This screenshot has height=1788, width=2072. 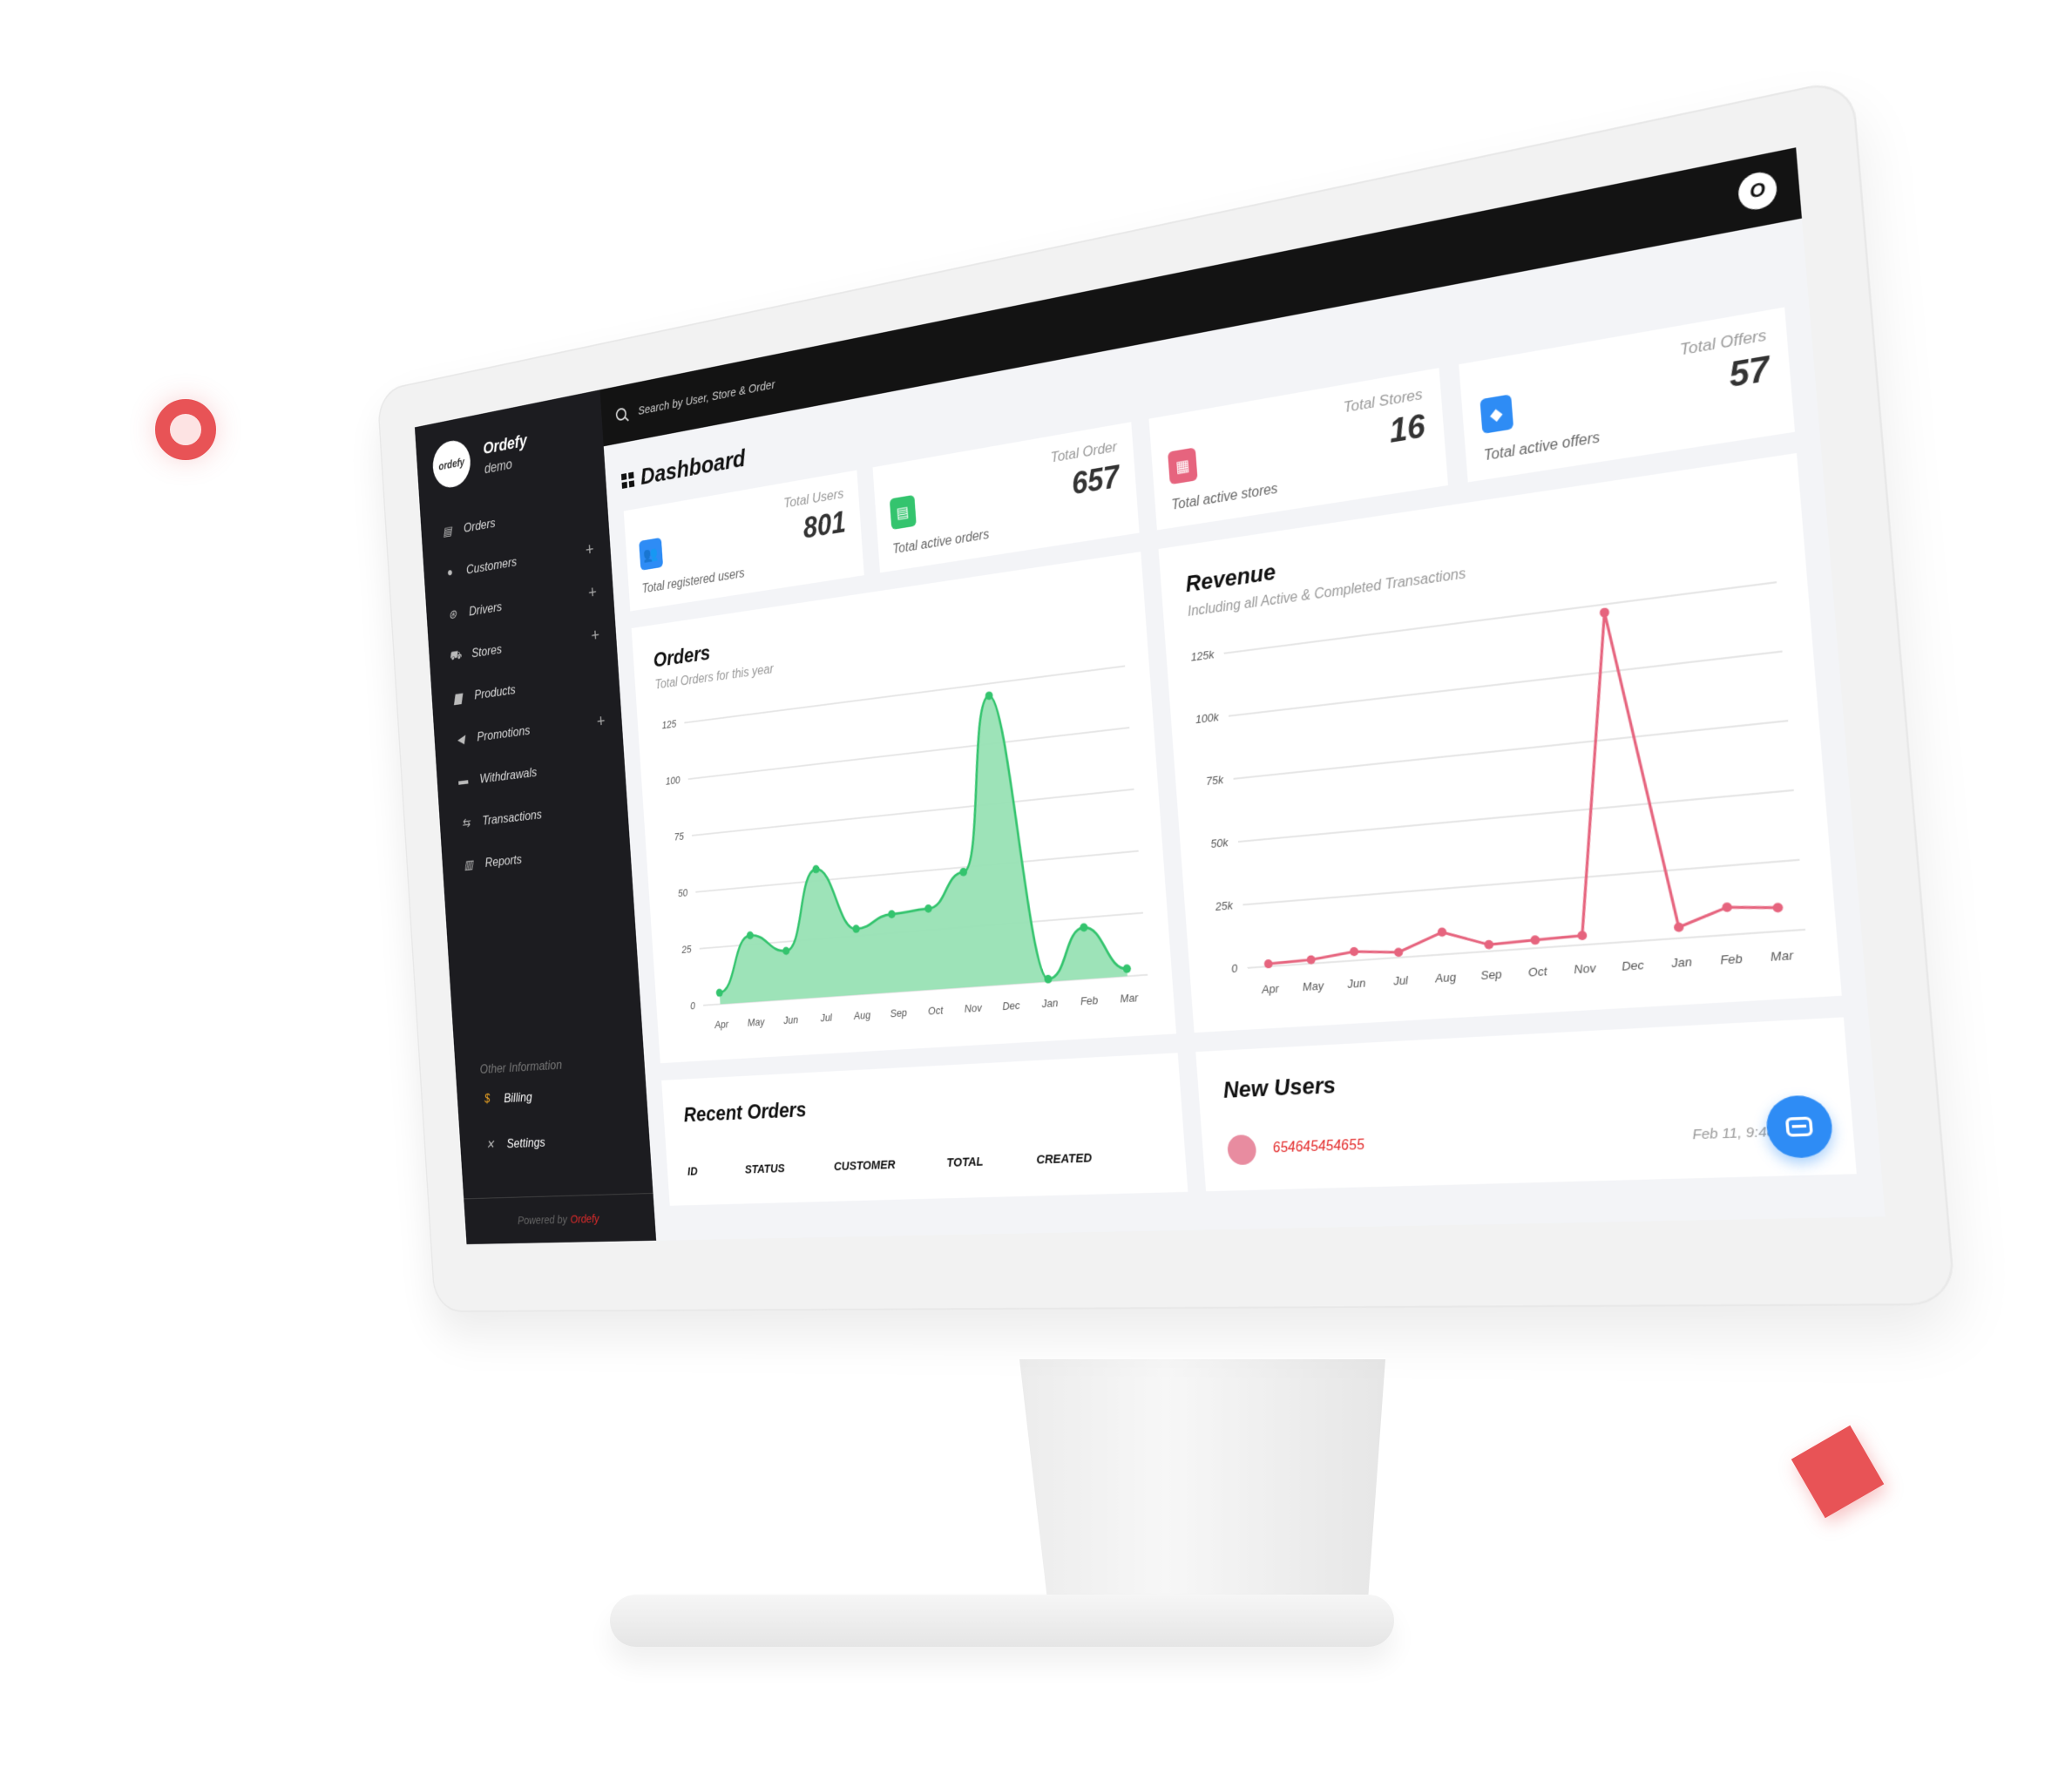 I want to click on sidebar-item-label: Products, so click(x=495, y=691).